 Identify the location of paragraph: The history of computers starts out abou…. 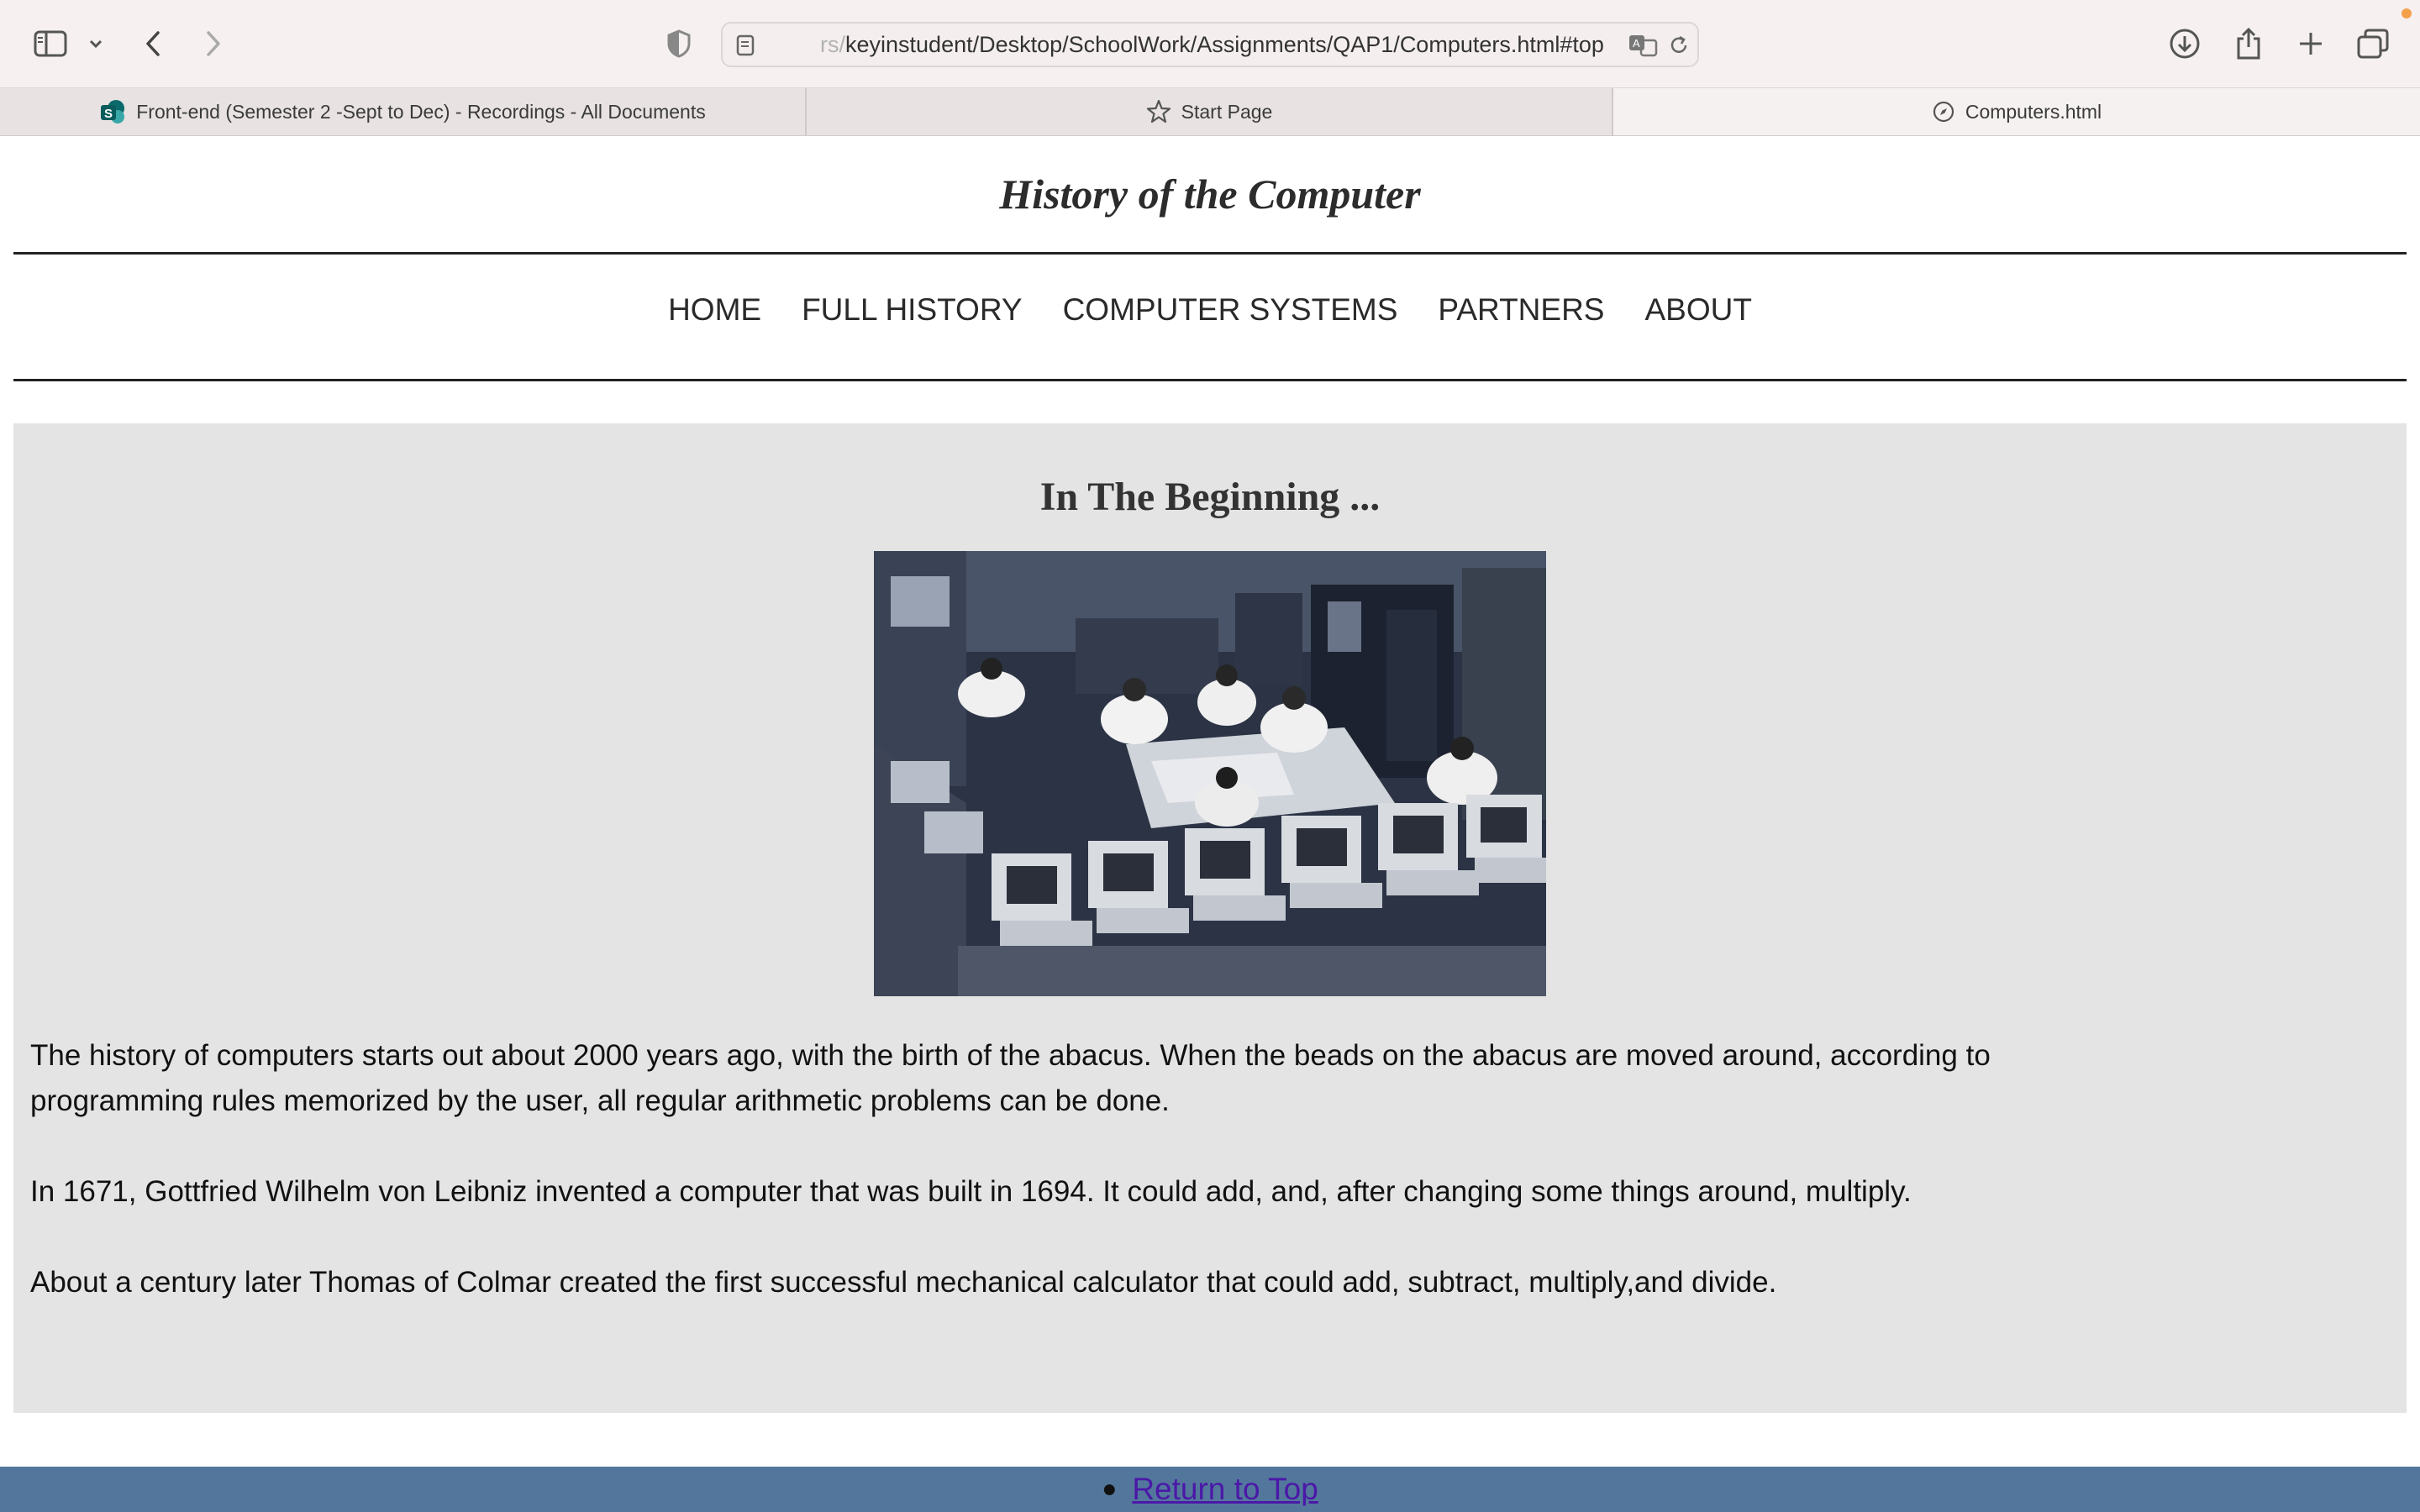
(1011, 1078).